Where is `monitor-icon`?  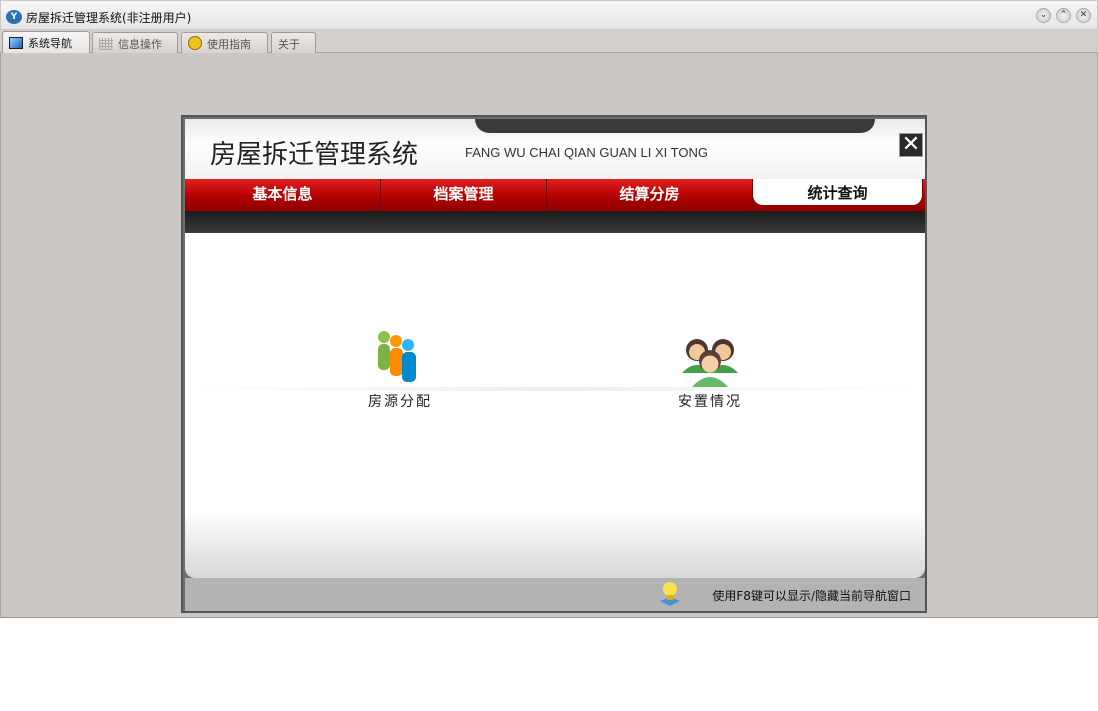 monitor-icon is located at coordinates (16, 43).